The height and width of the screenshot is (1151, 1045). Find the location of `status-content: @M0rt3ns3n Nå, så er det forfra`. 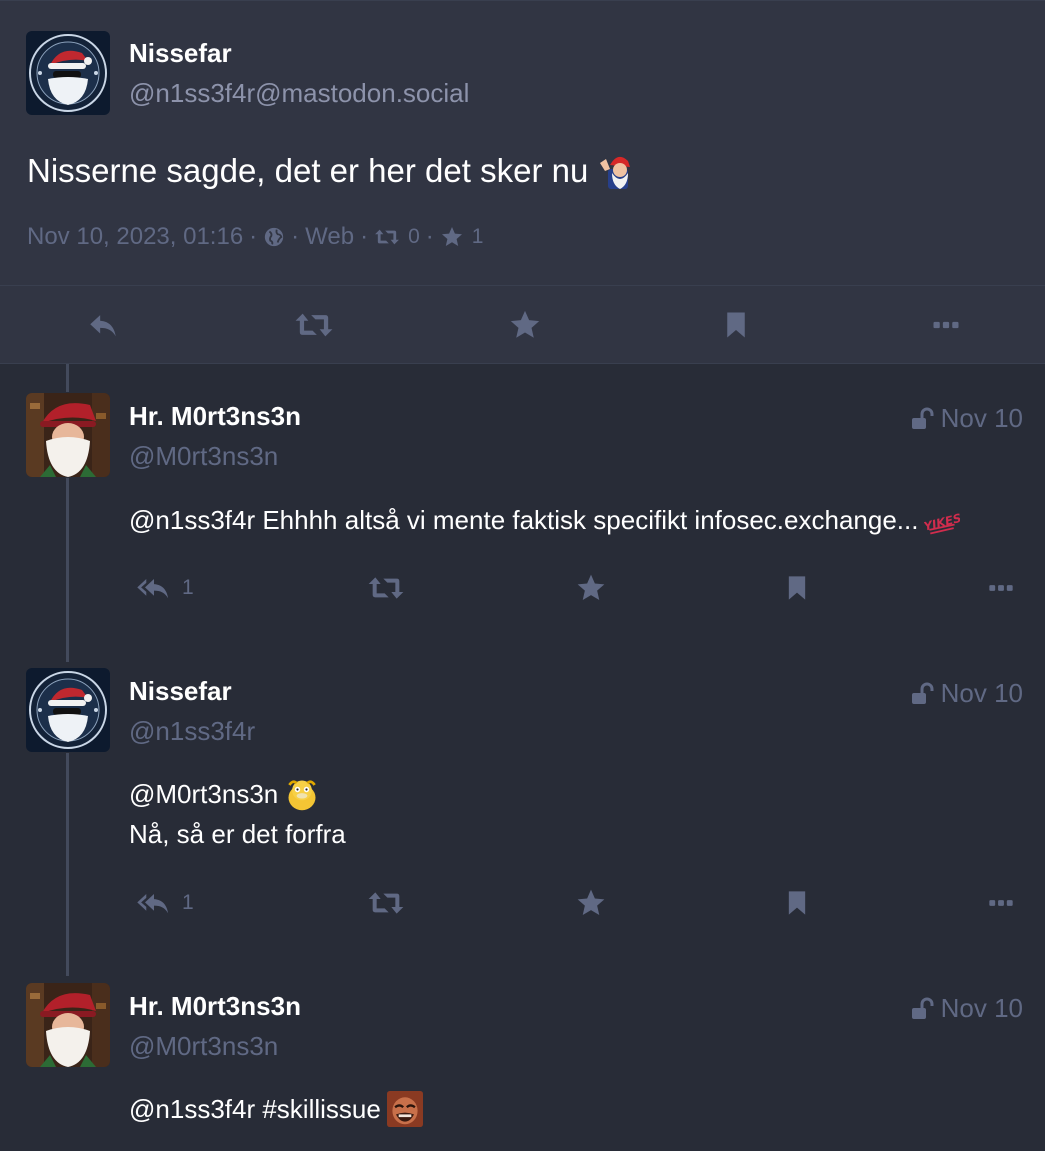

status-content: @M0rt3ns3n Nå, så er det forfra is located at coordinates (237, 814).